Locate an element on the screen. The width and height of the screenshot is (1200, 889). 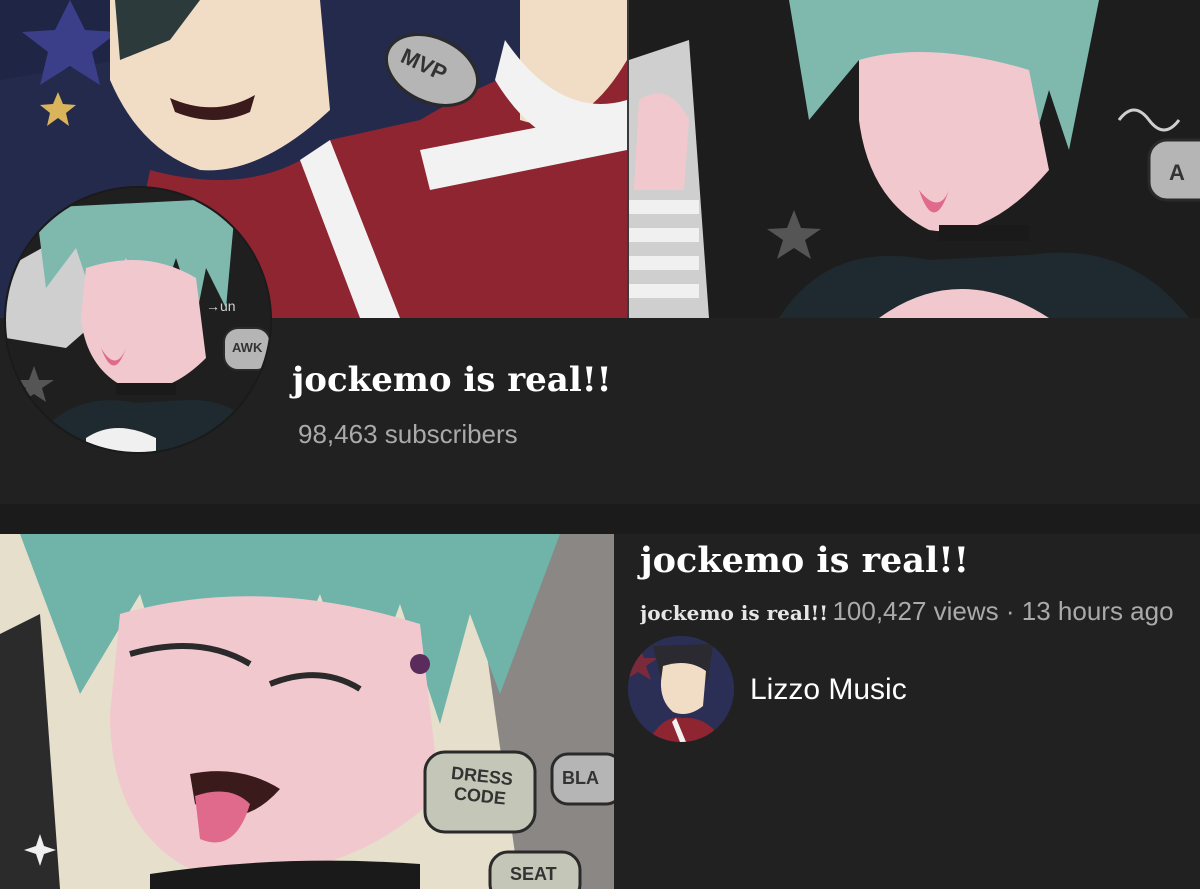
seat-bubble-text: SEAT is located at coordinates (533, 874).